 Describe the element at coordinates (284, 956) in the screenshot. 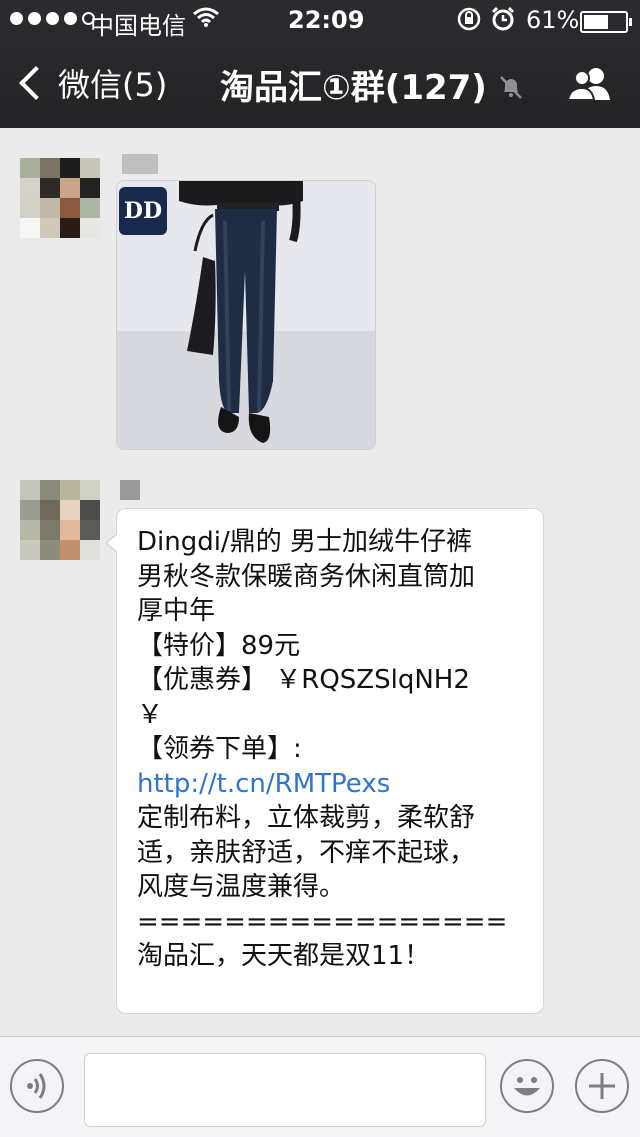

I see `message-line: 淘品汇，天天都是双11！` at that location.